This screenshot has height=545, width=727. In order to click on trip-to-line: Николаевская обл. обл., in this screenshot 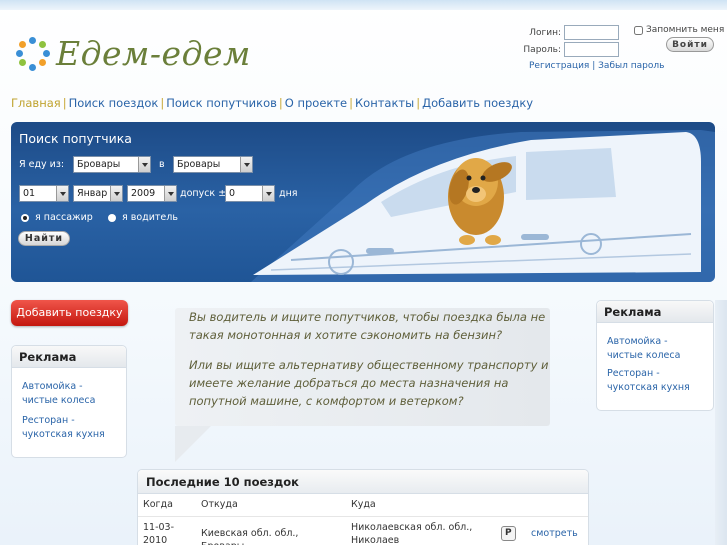, I will do `click(412, 527)`.